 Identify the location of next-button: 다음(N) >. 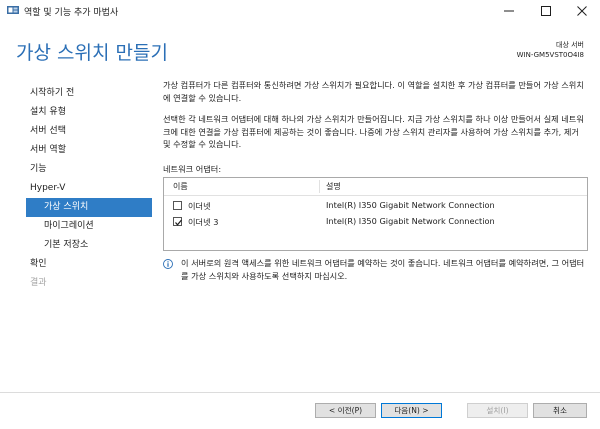
(411, 410).